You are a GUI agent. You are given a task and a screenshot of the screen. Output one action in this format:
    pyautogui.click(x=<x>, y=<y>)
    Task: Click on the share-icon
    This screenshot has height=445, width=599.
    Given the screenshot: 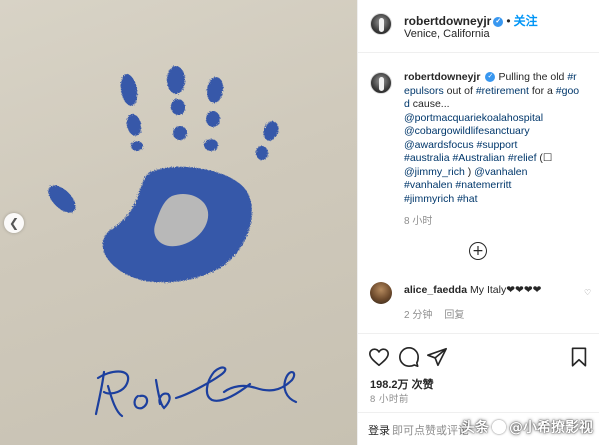 What is the action you would take?
    pyautogui.click(x=437, y=357)
    